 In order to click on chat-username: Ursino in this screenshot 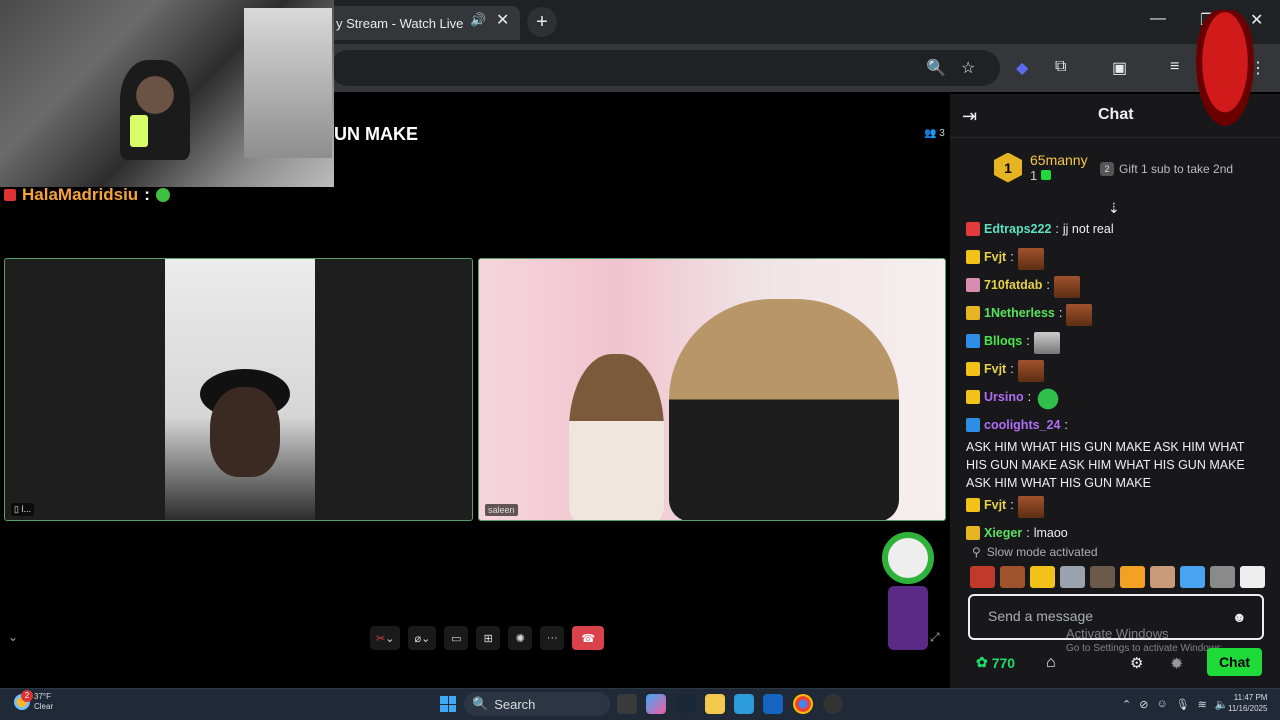, I will do `click(1004, 397)`.